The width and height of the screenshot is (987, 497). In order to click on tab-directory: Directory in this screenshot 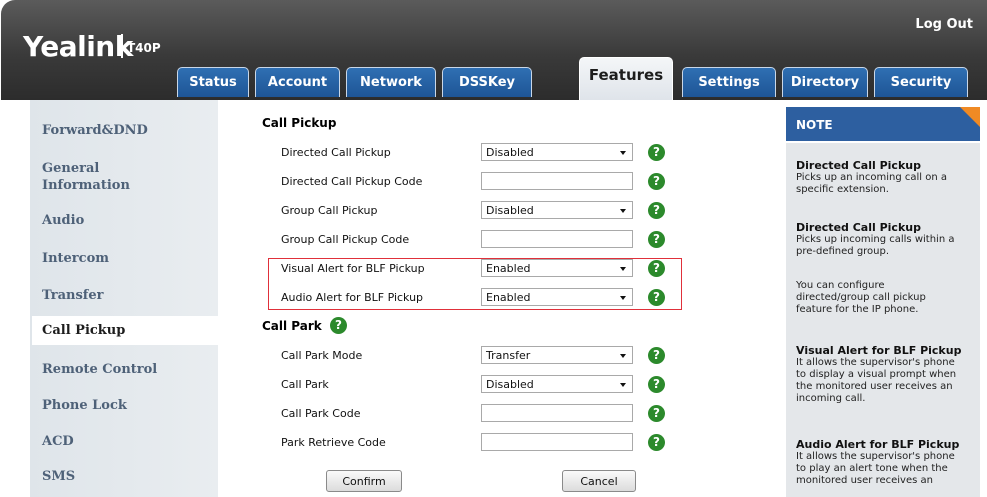, I will do `click(825, 82)`.